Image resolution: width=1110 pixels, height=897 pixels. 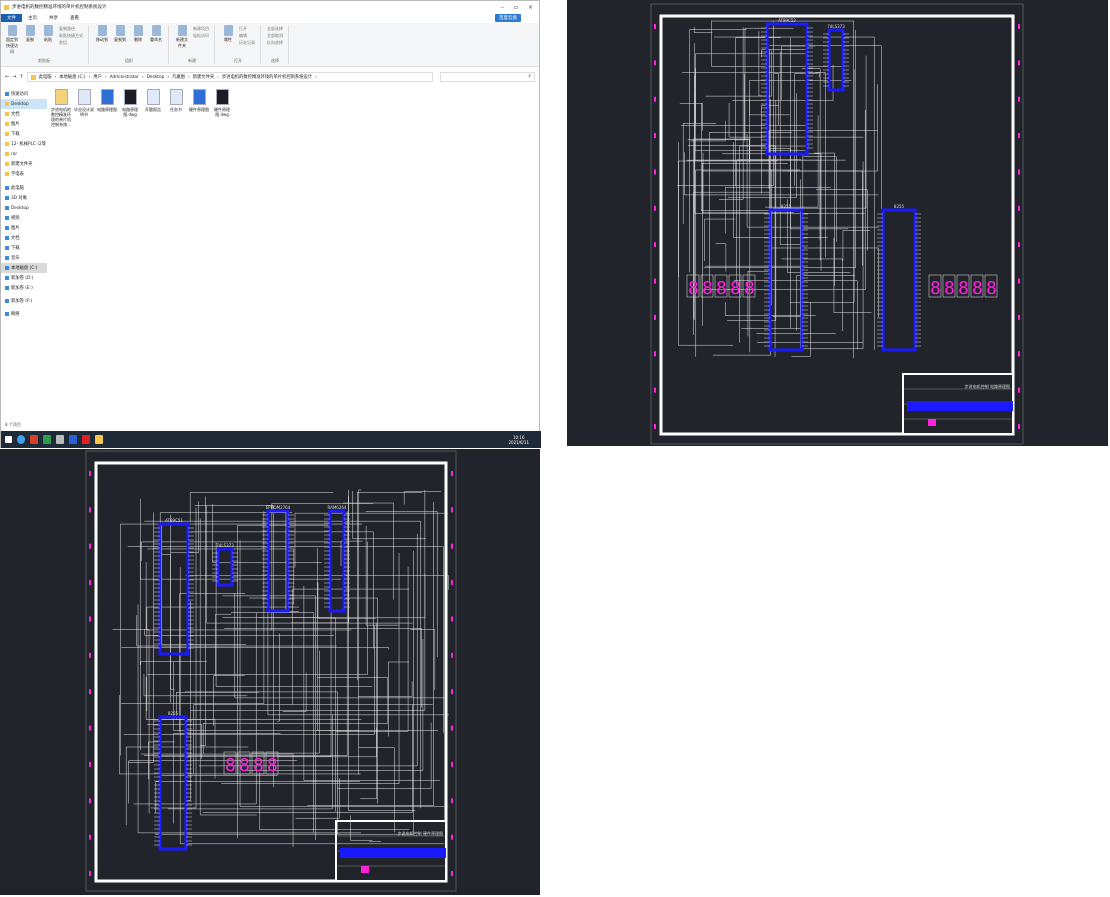 I want to click on file-item: 硬件原理图, so click(x=199, y=108).